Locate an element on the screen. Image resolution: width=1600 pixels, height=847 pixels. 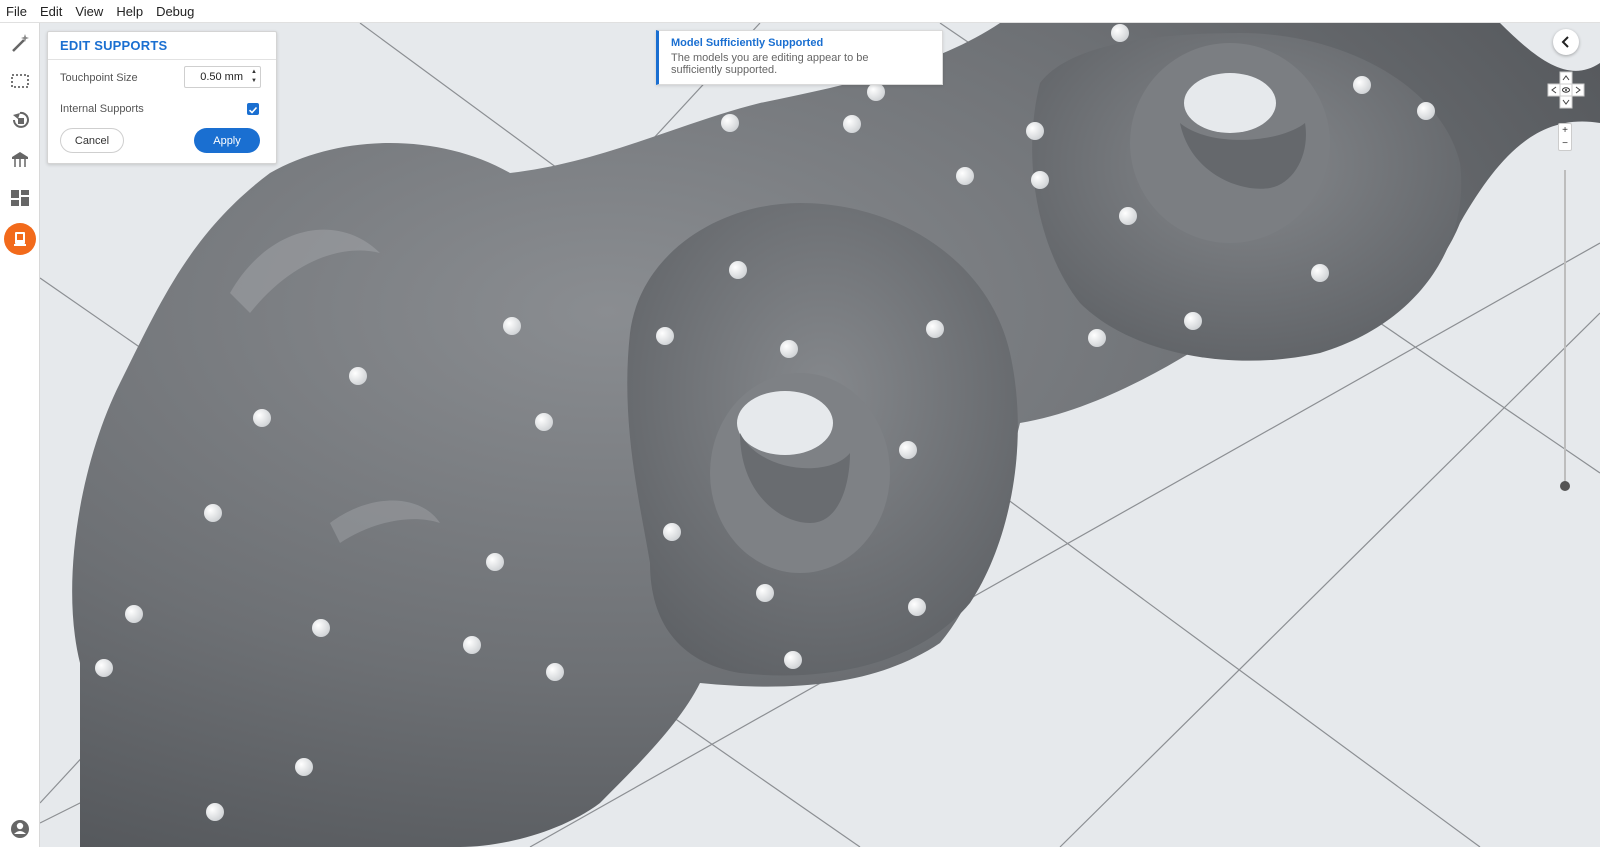
supports-icon is located at coordinates (20, 159).